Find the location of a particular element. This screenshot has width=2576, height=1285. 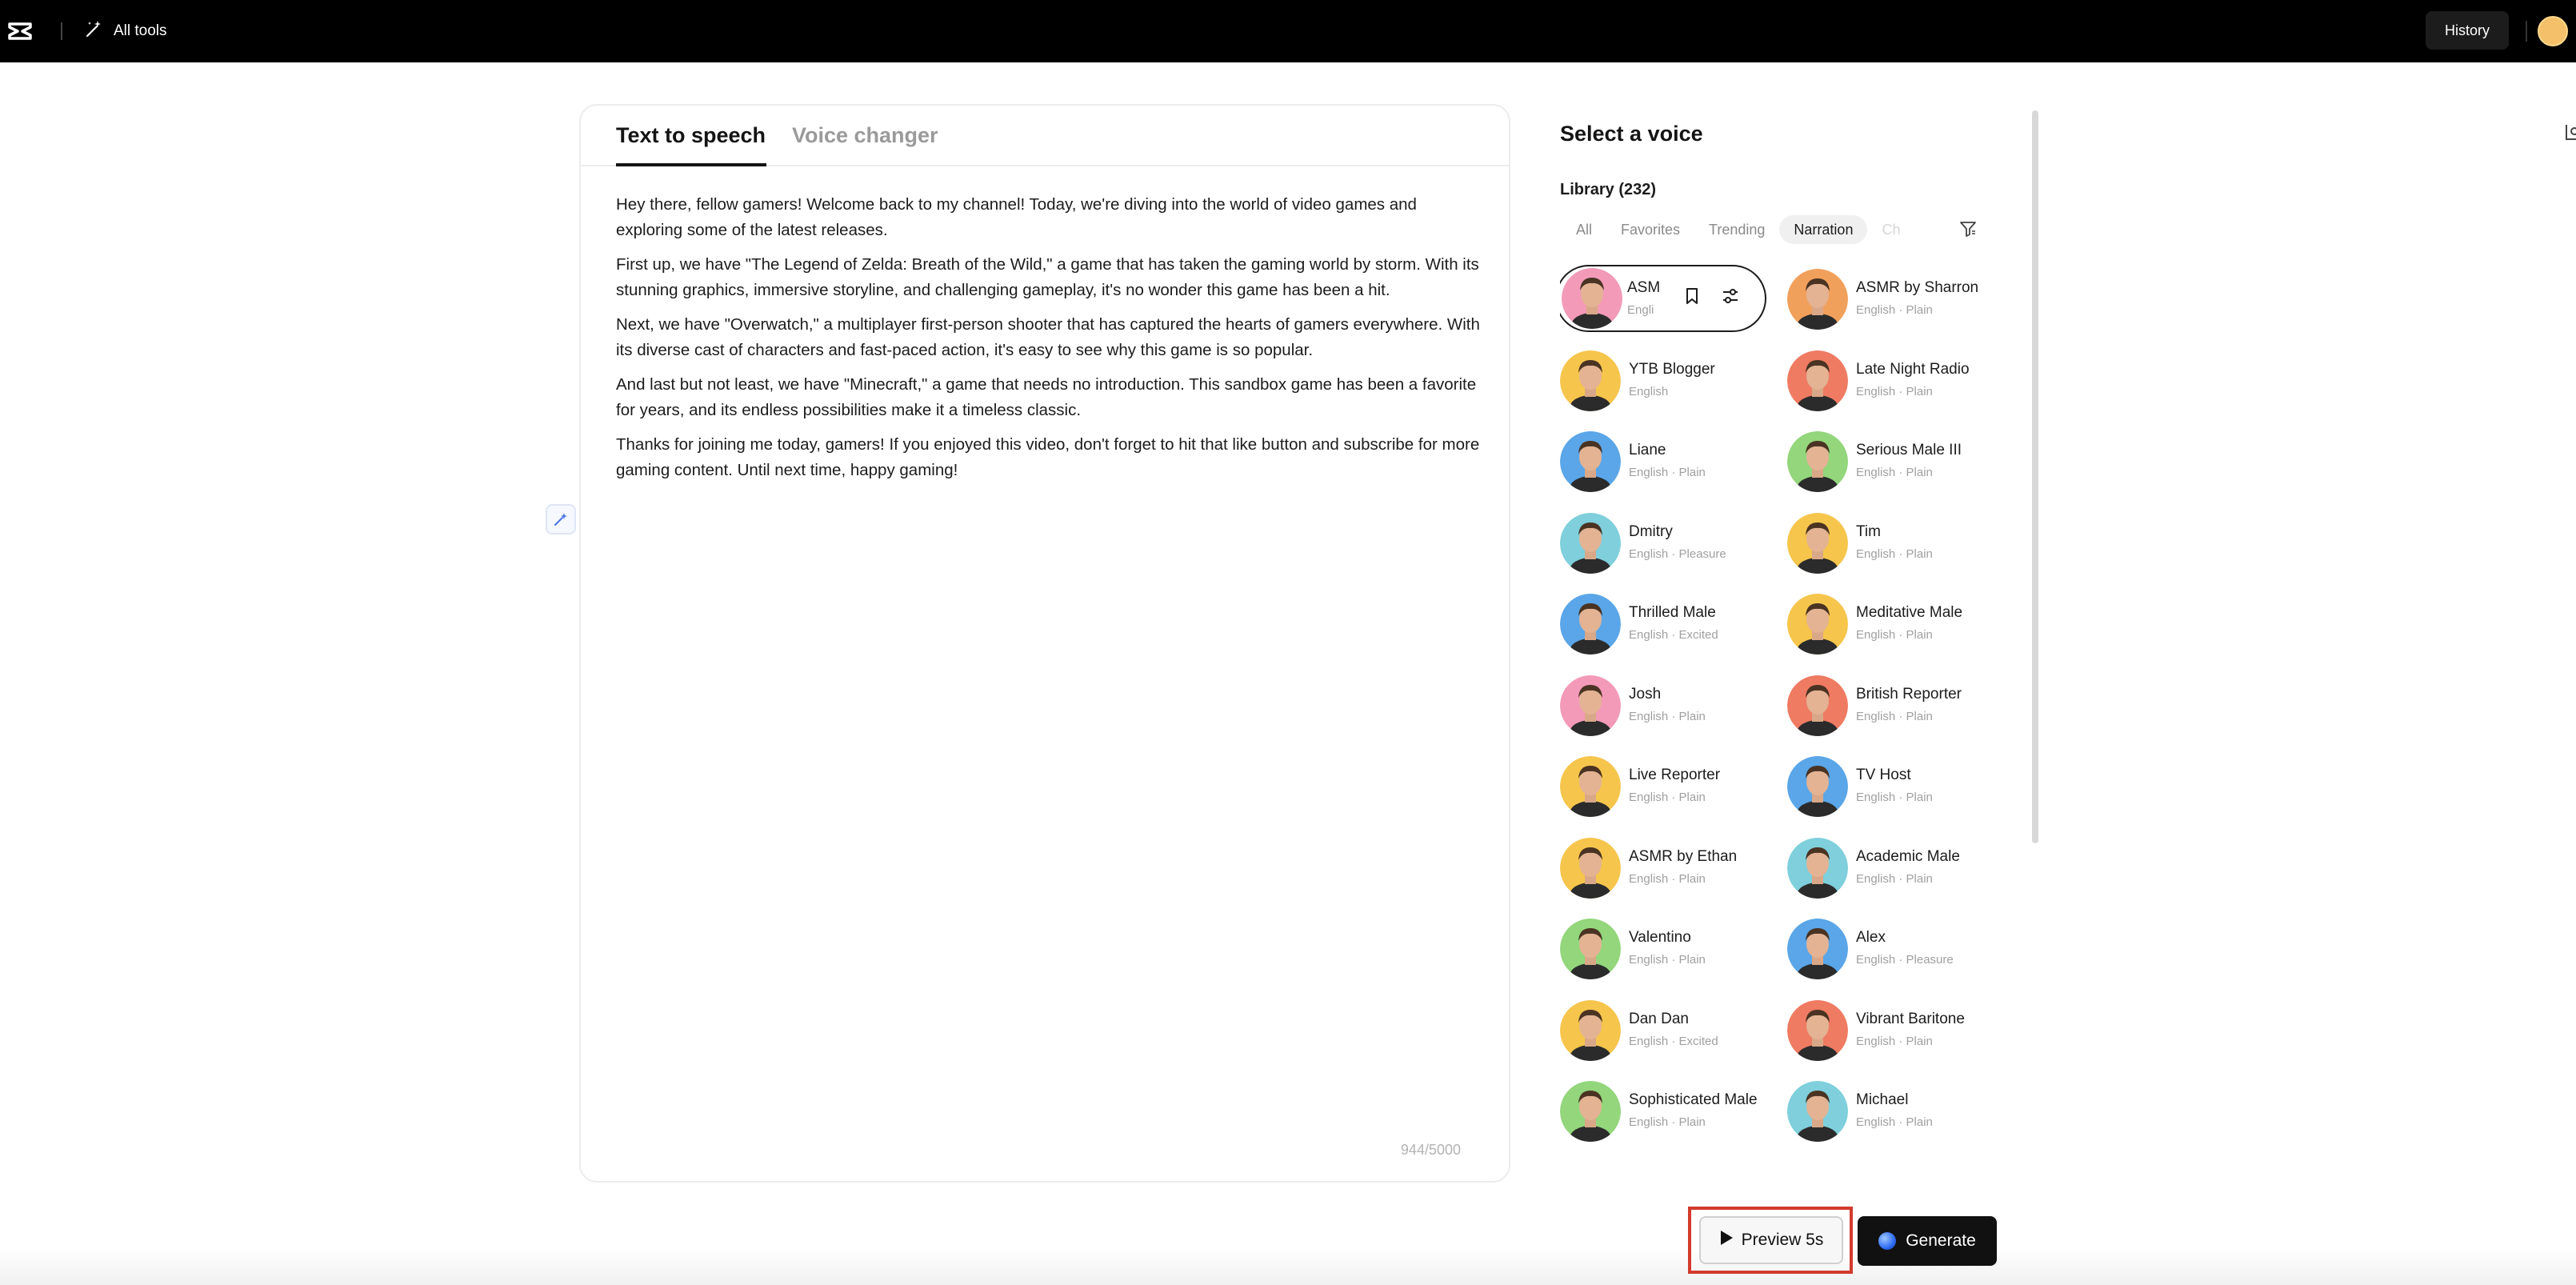

voice-name: Josh is located at coordinates (1645, 694).